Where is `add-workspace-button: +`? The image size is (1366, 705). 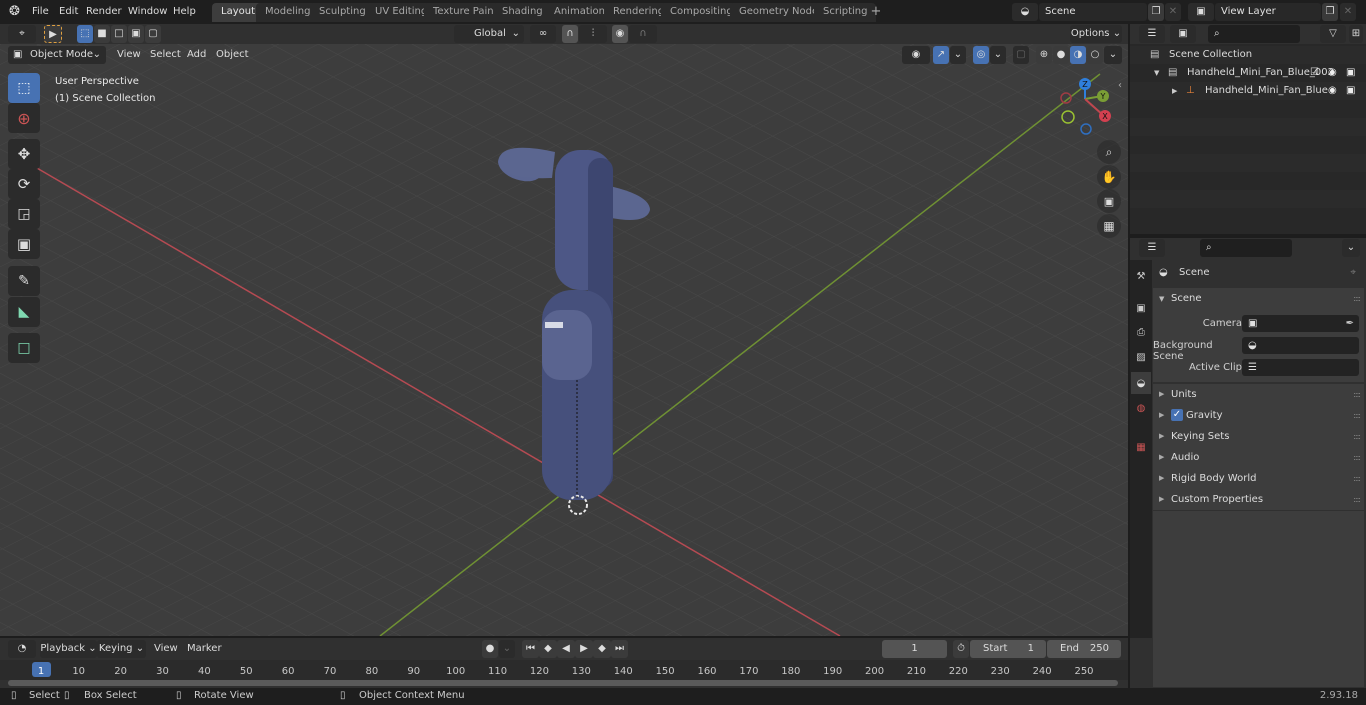
add-workspace-button: + is located at coordinates (876, 12).